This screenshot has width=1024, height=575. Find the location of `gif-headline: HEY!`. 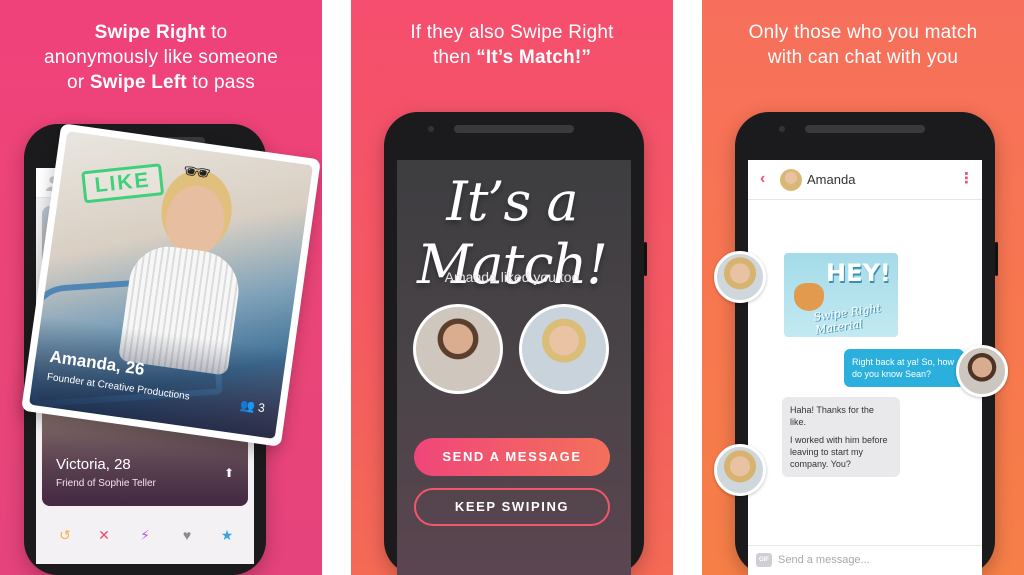

gif-headline: HEY! is located at coordinates (858, 273).